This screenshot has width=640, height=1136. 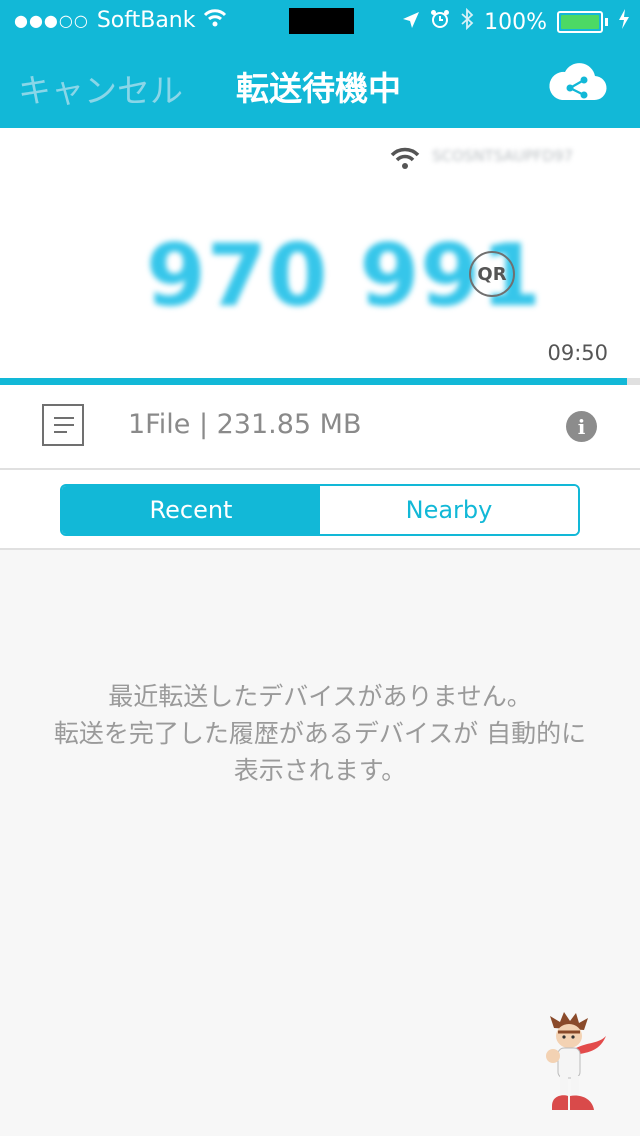 I want to click on info-icon: i, so click(x=581, y=426).